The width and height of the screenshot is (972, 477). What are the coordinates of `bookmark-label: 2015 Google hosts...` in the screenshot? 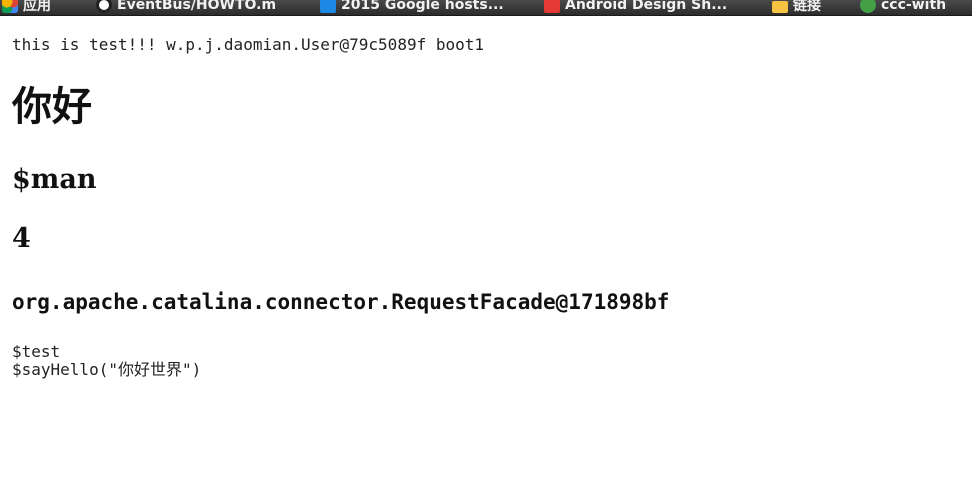 It's located at (422, 6).